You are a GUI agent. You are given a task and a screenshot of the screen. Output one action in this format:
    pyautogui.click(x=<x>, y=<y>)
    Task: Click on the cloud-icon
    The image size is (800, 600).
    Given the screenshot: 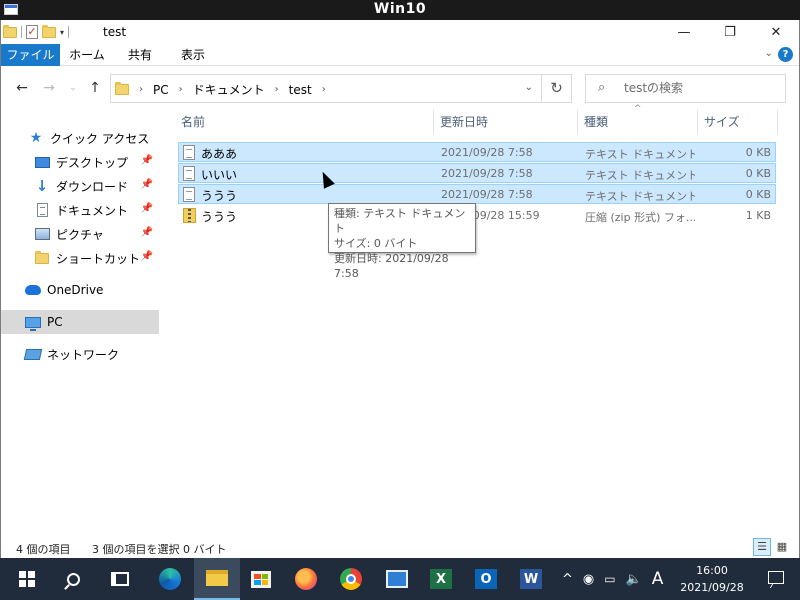 What is the action you would take?
    pyautogui.click(x=33, y=290)
    